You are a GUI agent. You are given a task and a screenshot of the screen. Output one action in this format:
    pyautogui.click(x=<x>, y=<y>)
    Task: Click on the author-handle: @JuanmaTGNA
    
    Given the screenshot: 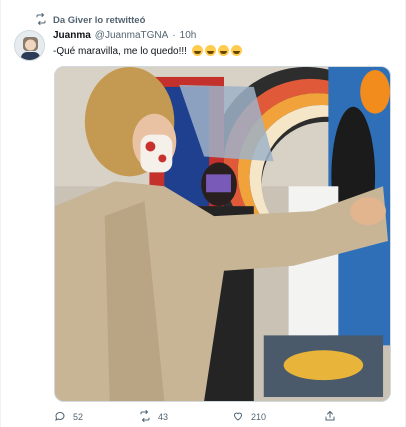 What is the action you would take?
    pyautogui.click(x=132, y=35)
    